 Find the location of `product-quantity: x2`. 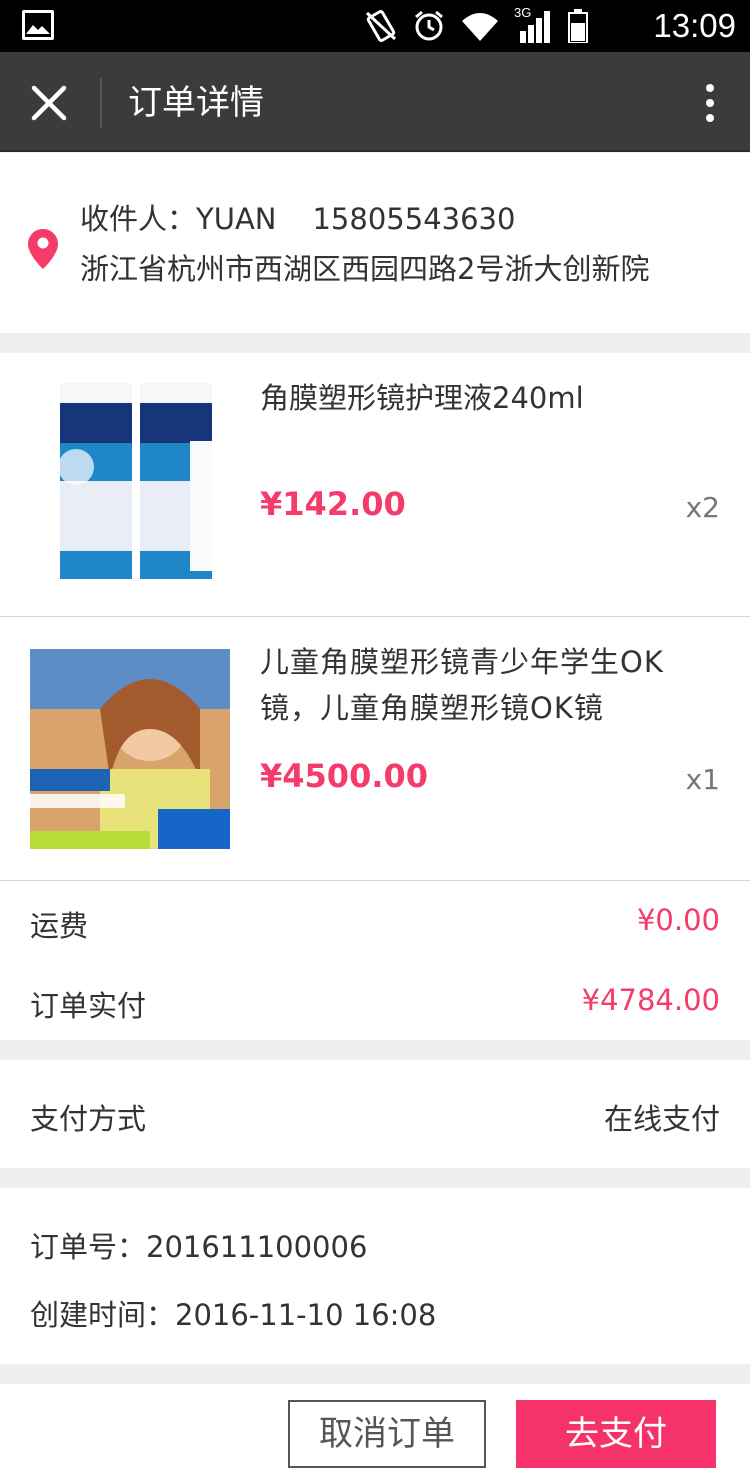

product-quantity: x2 is located at coordinates (702, 507).